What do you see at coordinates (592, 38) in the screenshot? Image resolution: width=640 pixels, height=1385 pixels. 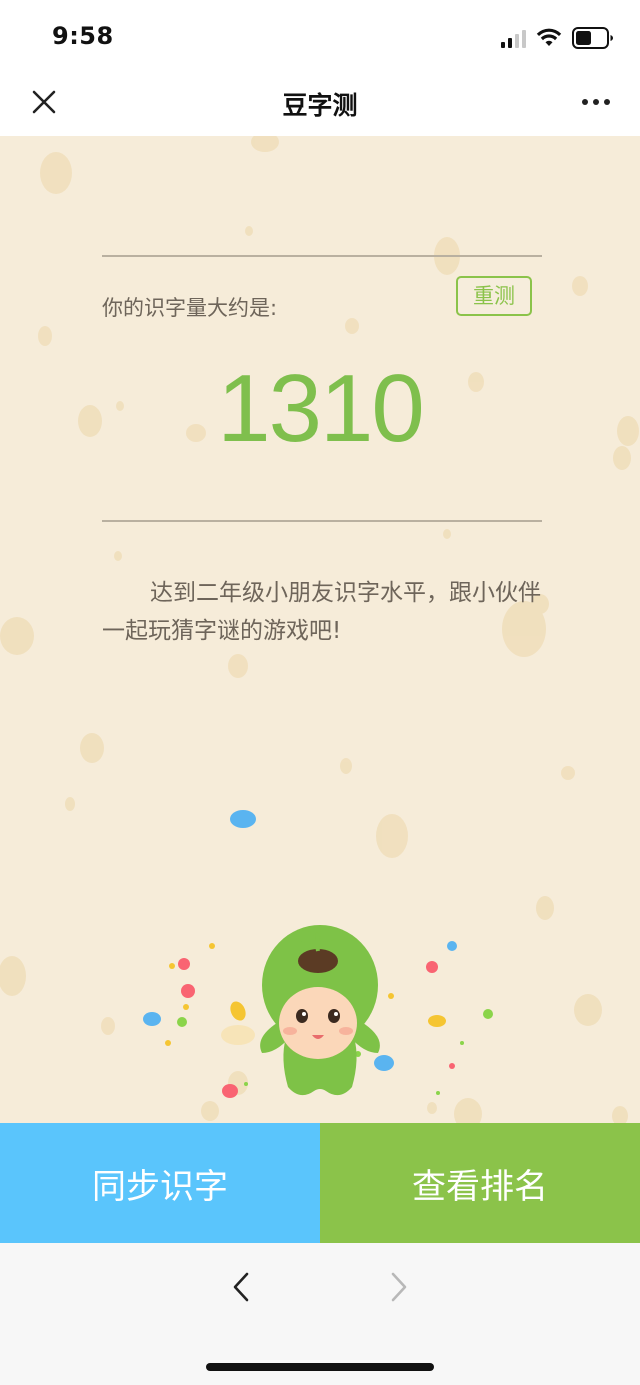 I see `battery-icon` at bounding box center [592, 38].